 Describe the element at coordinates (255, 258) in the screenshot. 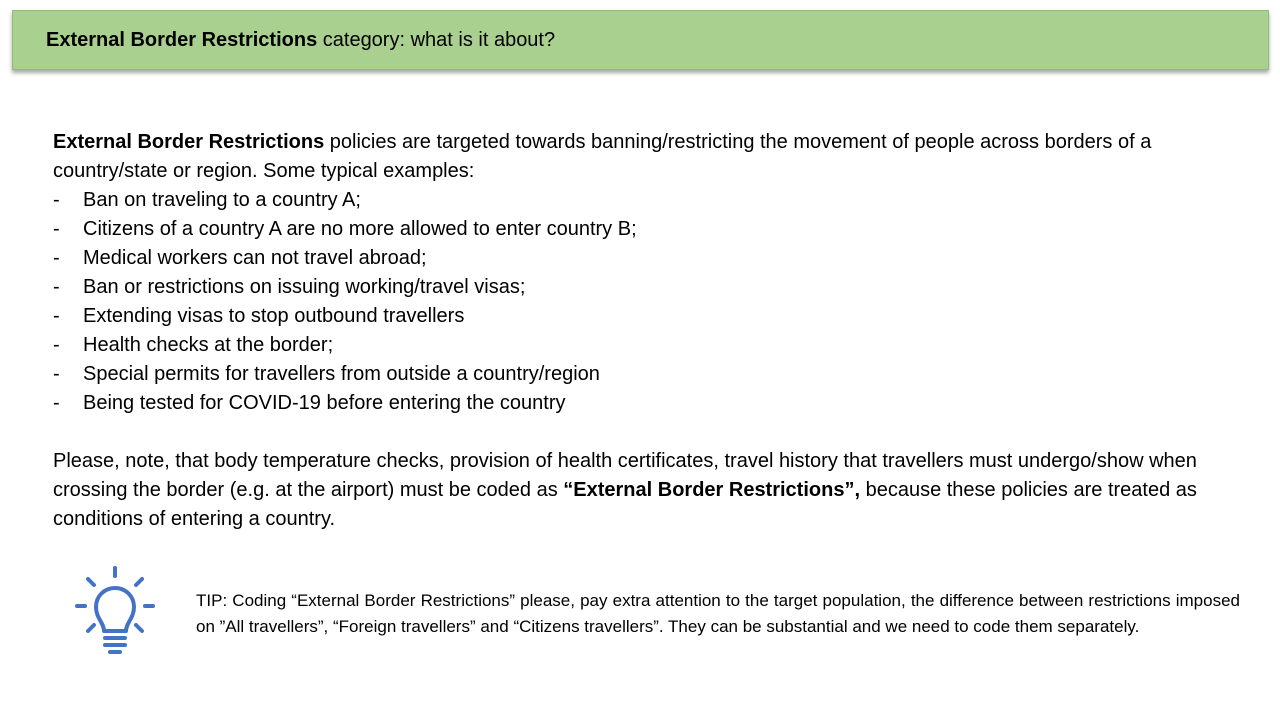

I see `list-item-text: Medical workers can not travel abroad;` at that location.